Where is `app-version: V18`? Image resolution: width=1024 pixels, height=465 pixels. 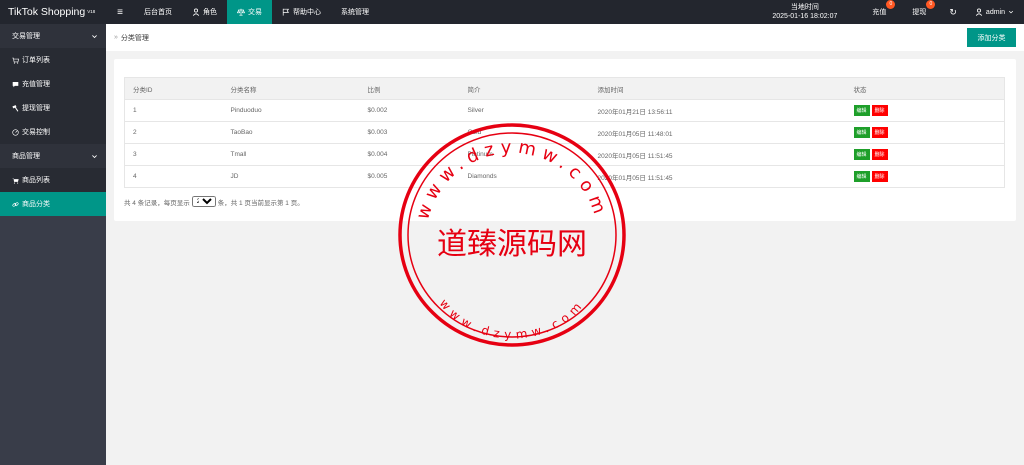
app-version: V18 is located at coordinates (91, 11).